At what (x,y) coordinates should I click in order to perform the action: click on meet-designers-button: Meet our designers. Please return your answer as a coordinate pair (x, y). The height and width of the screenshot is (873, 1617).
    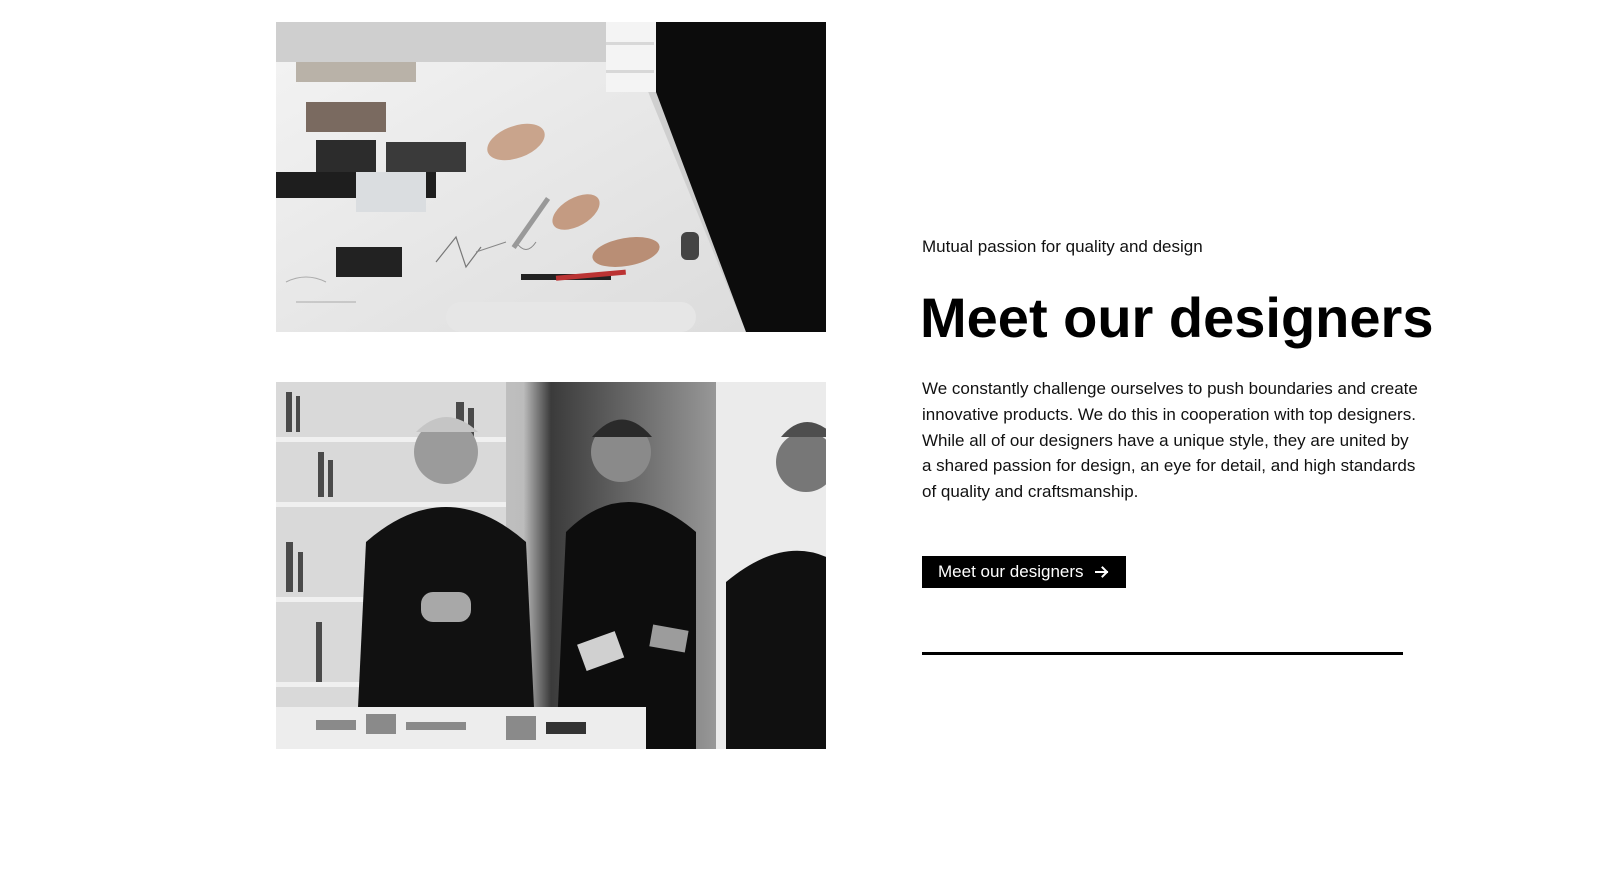
    Looking at the image, I should click on (1024, 572).